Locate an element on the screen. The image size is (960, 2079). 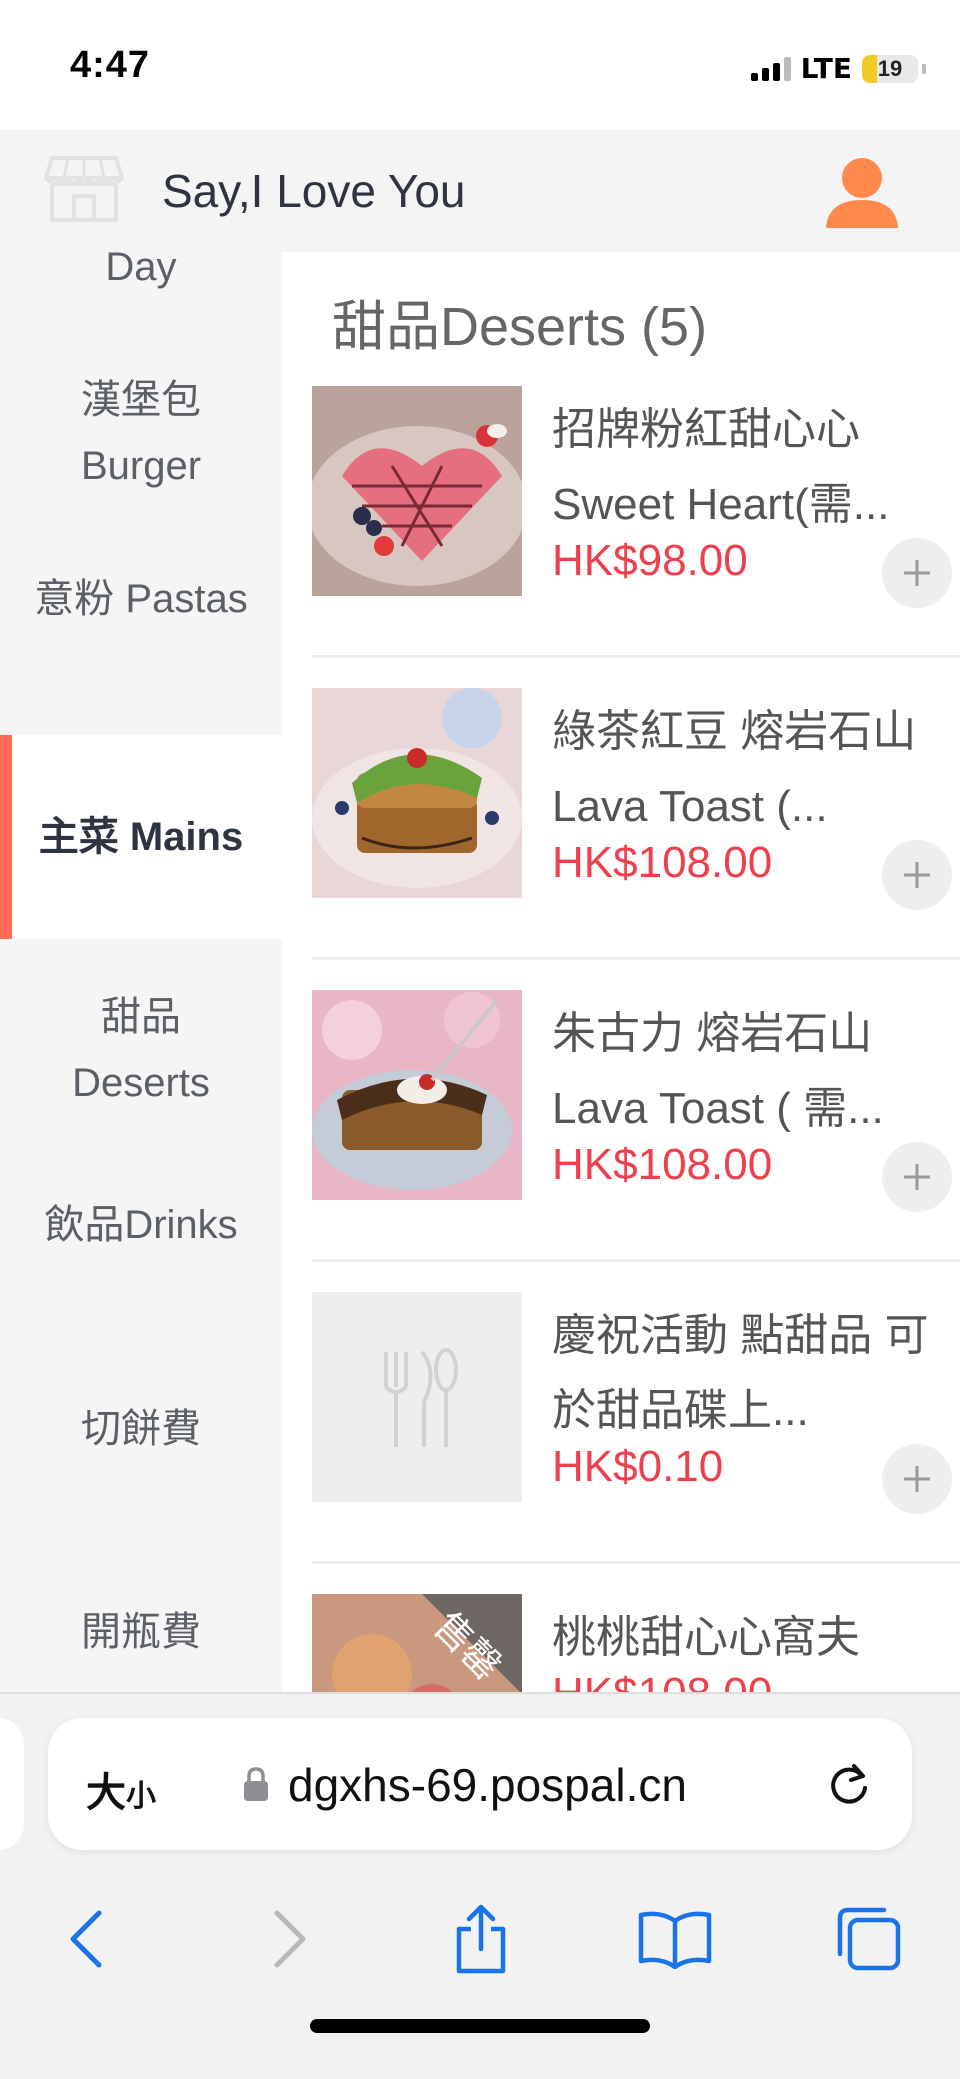
text-size-button: 大小 is located at coordinates (121, 1789).